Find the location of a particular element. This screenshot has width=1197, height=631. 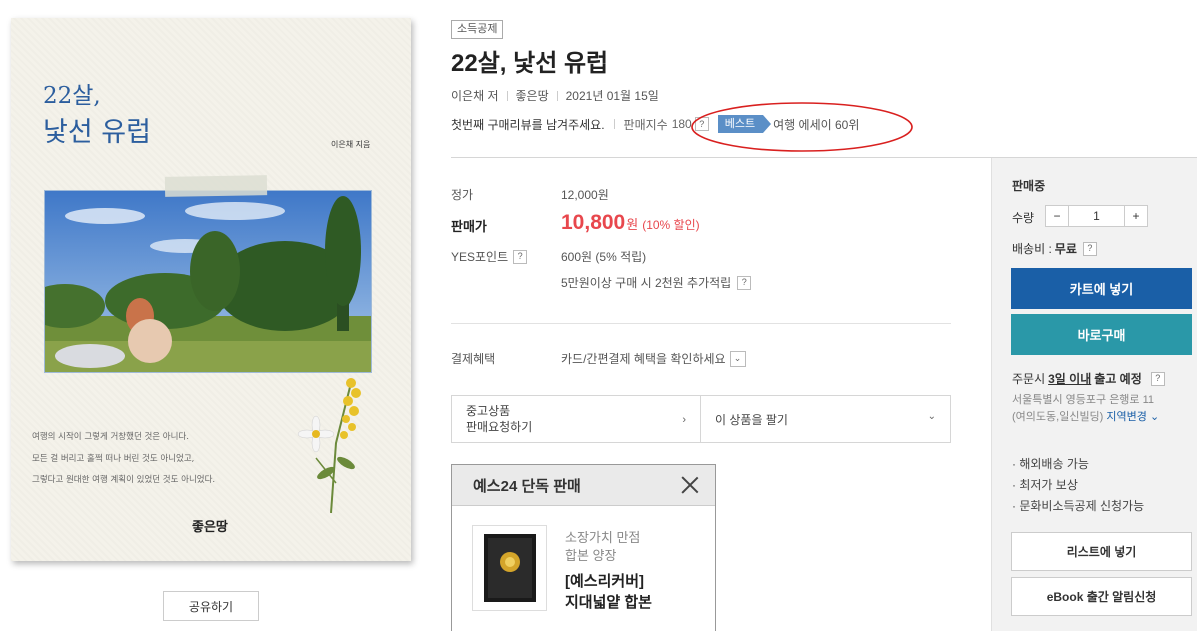

quantity-increase-button: + is located at coordinates (1136, 216).